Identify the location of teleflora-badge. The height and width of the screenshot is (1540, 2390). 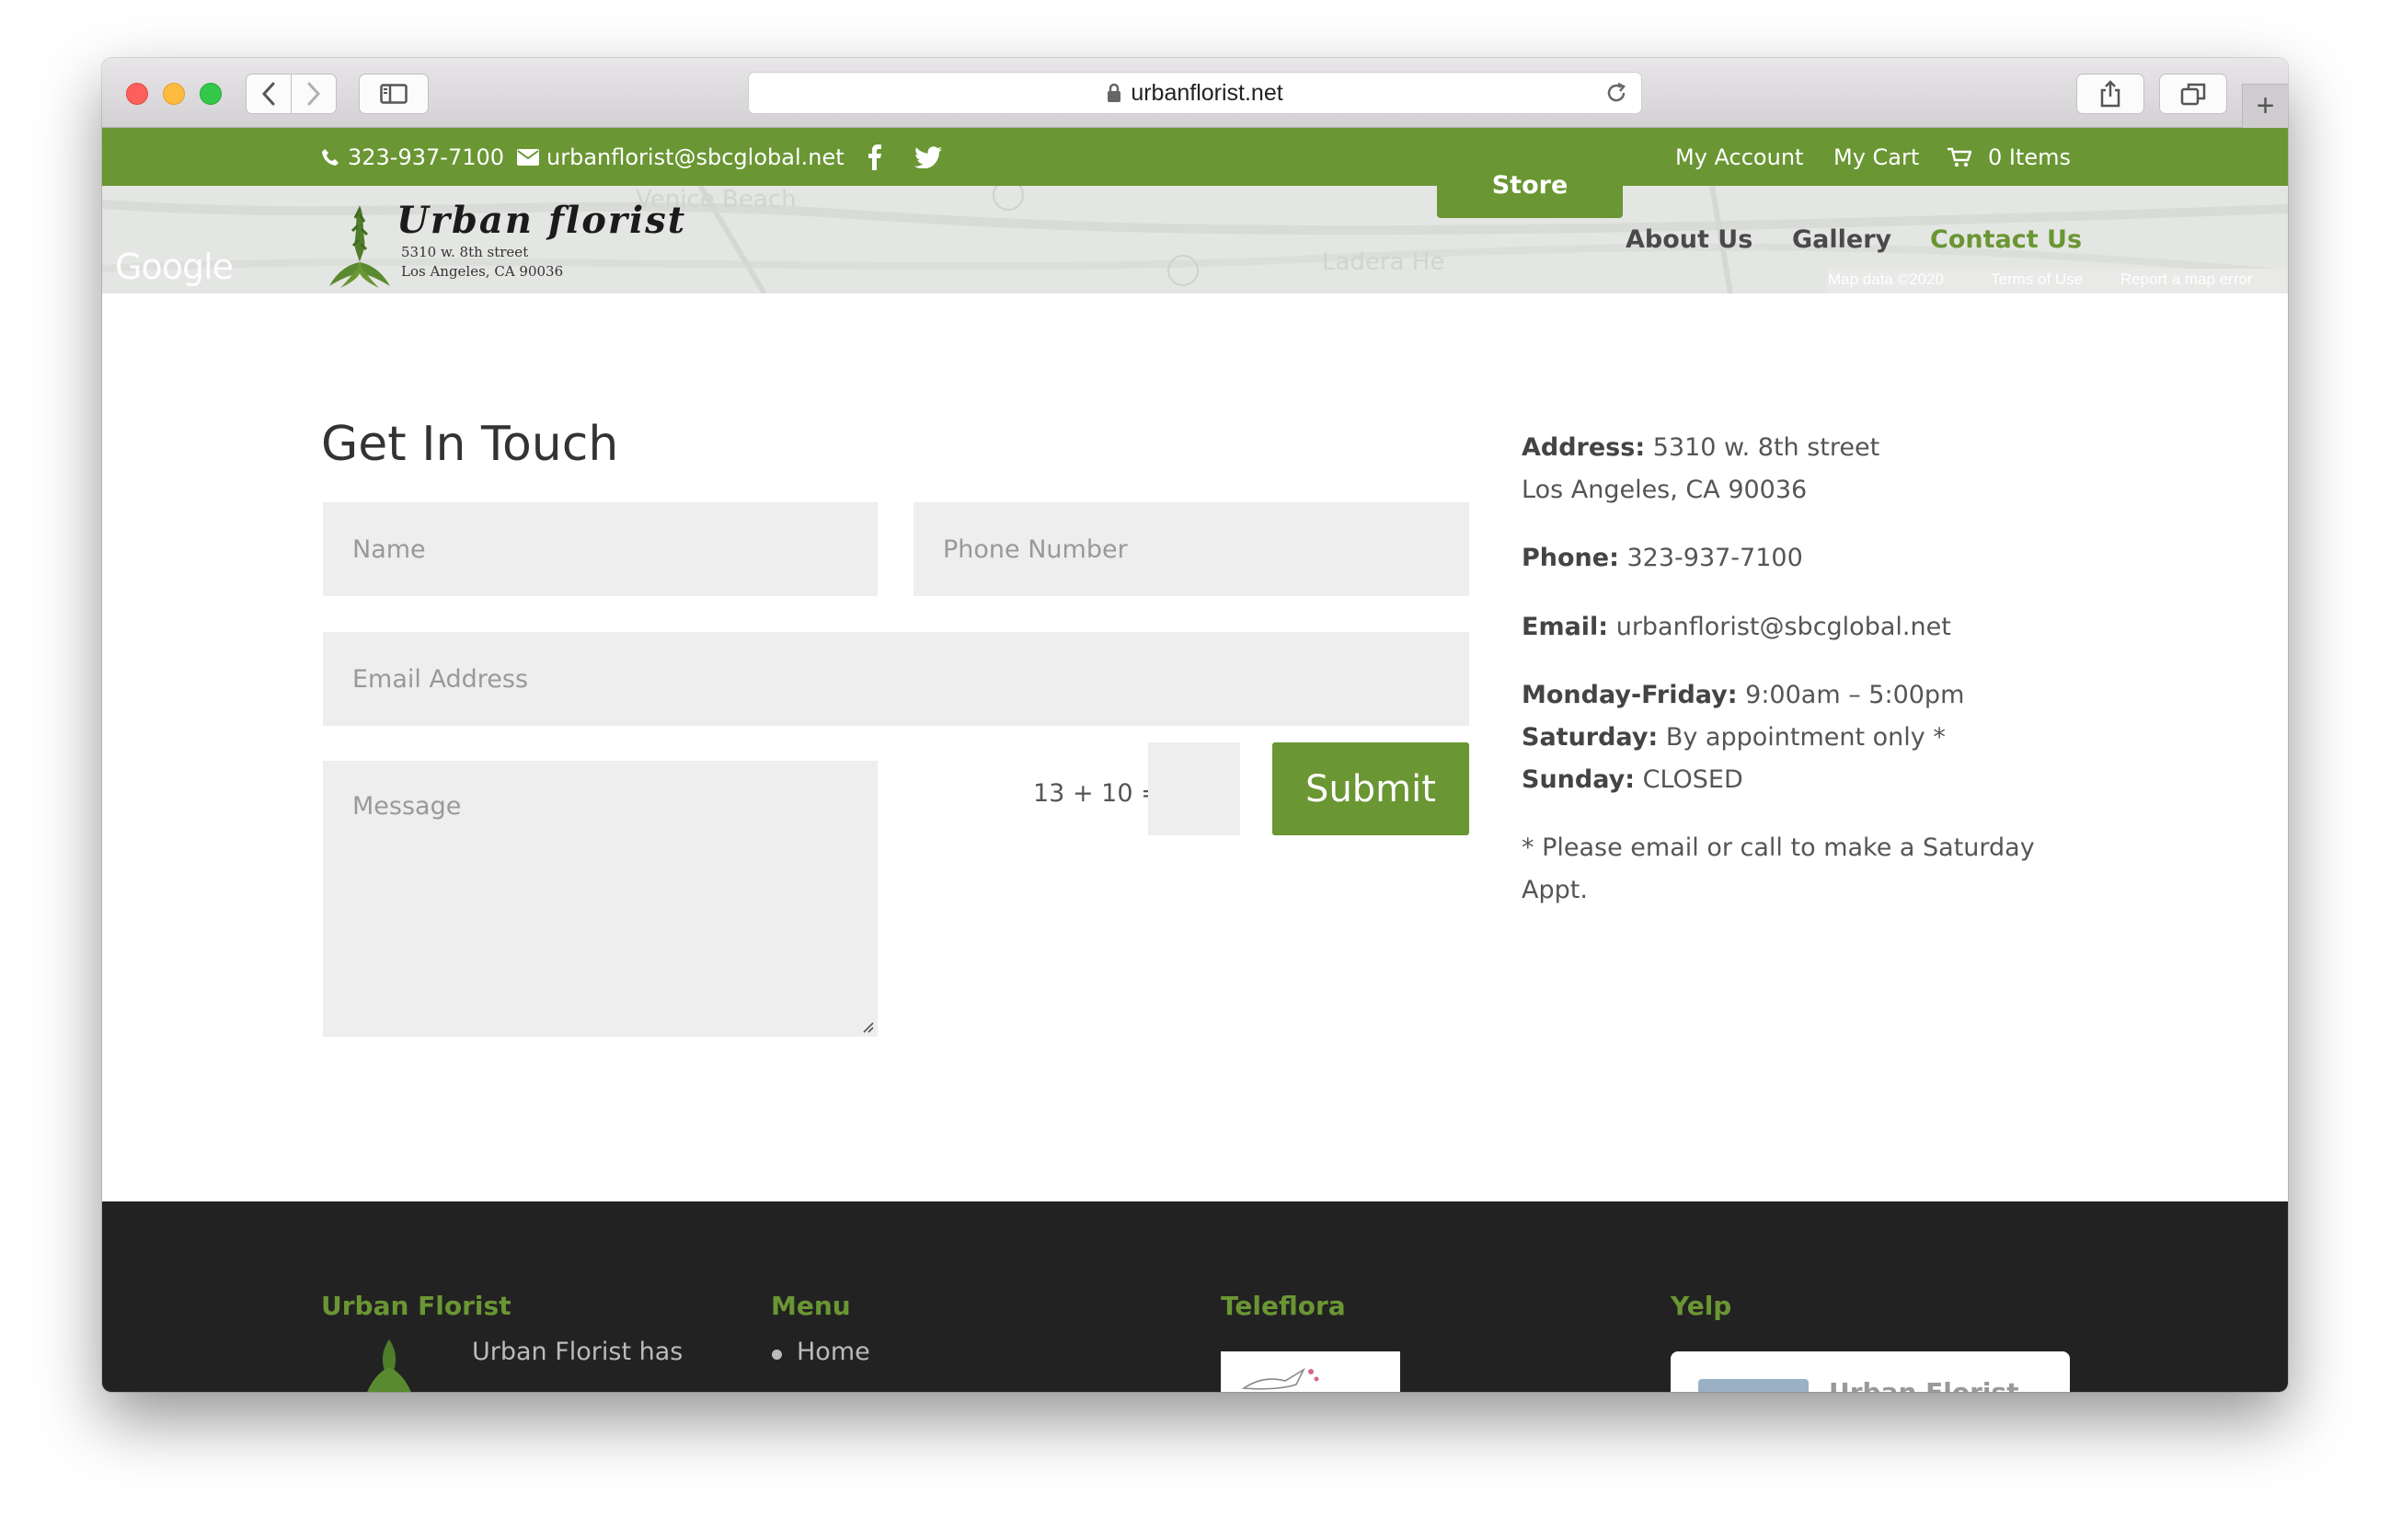
(1310, 1371).